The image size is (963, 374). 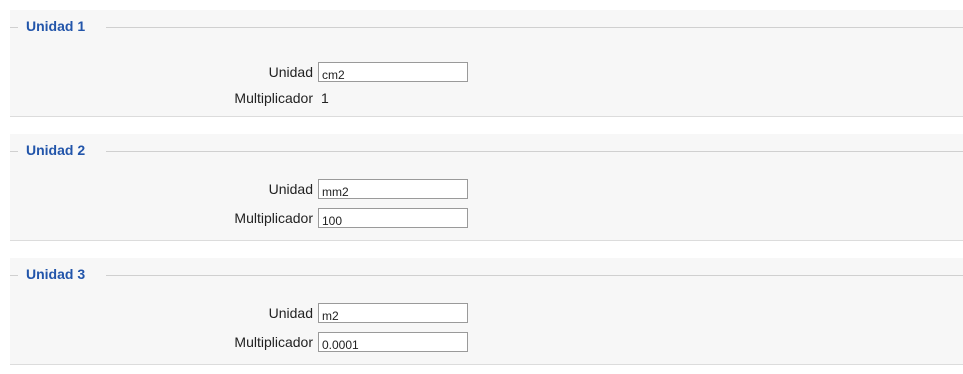 I want to click on multiplier-row: Multiplicador 1, so click(x=486, y=99).